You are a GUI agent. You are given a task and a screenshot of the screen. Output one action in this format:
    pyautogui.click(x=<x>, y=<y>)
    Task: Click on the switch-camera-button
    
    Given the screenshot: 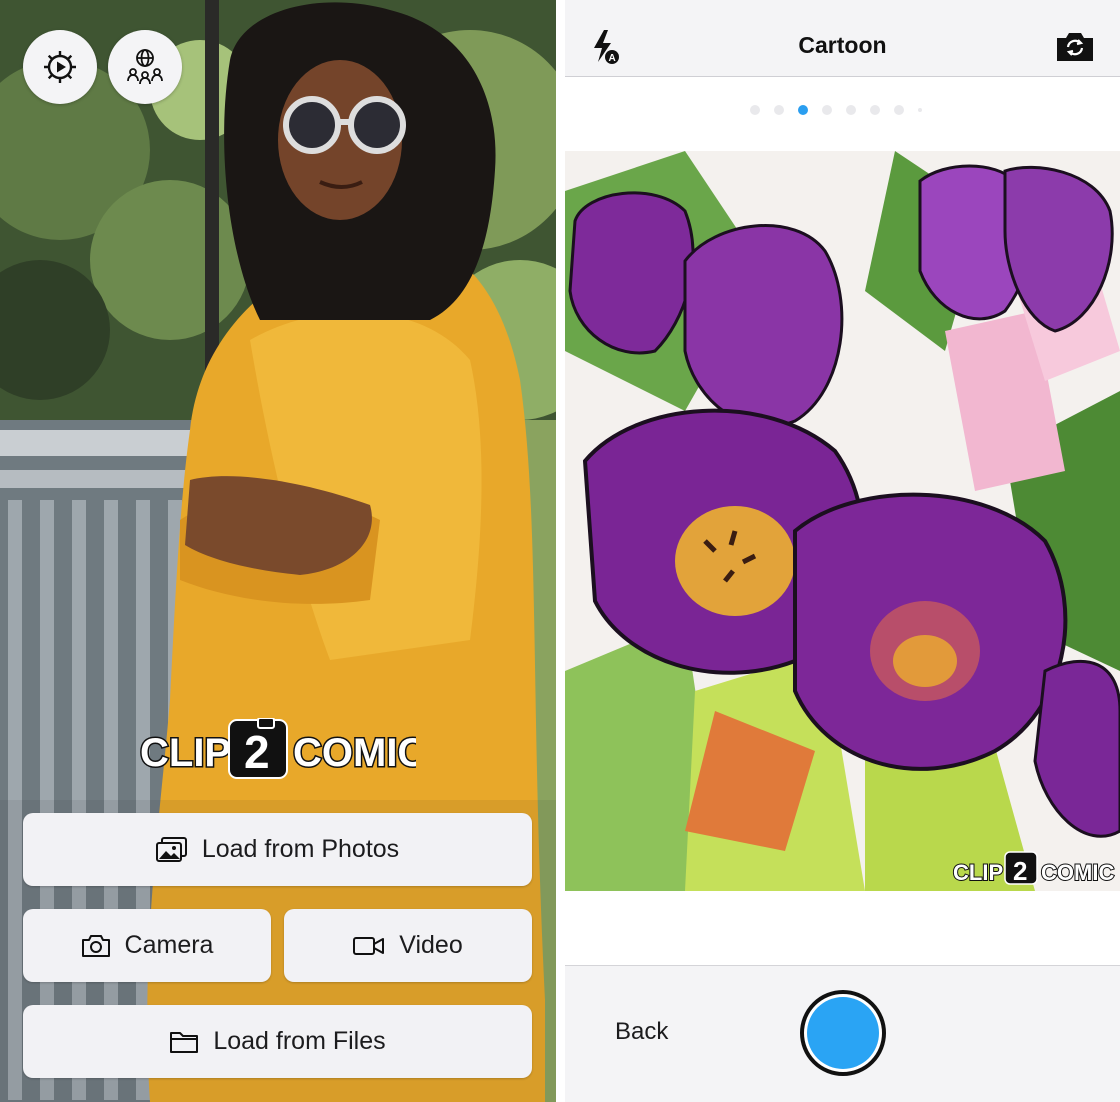 What is the action you would take?
    pyautogui.click(x=1075, y=49)
    